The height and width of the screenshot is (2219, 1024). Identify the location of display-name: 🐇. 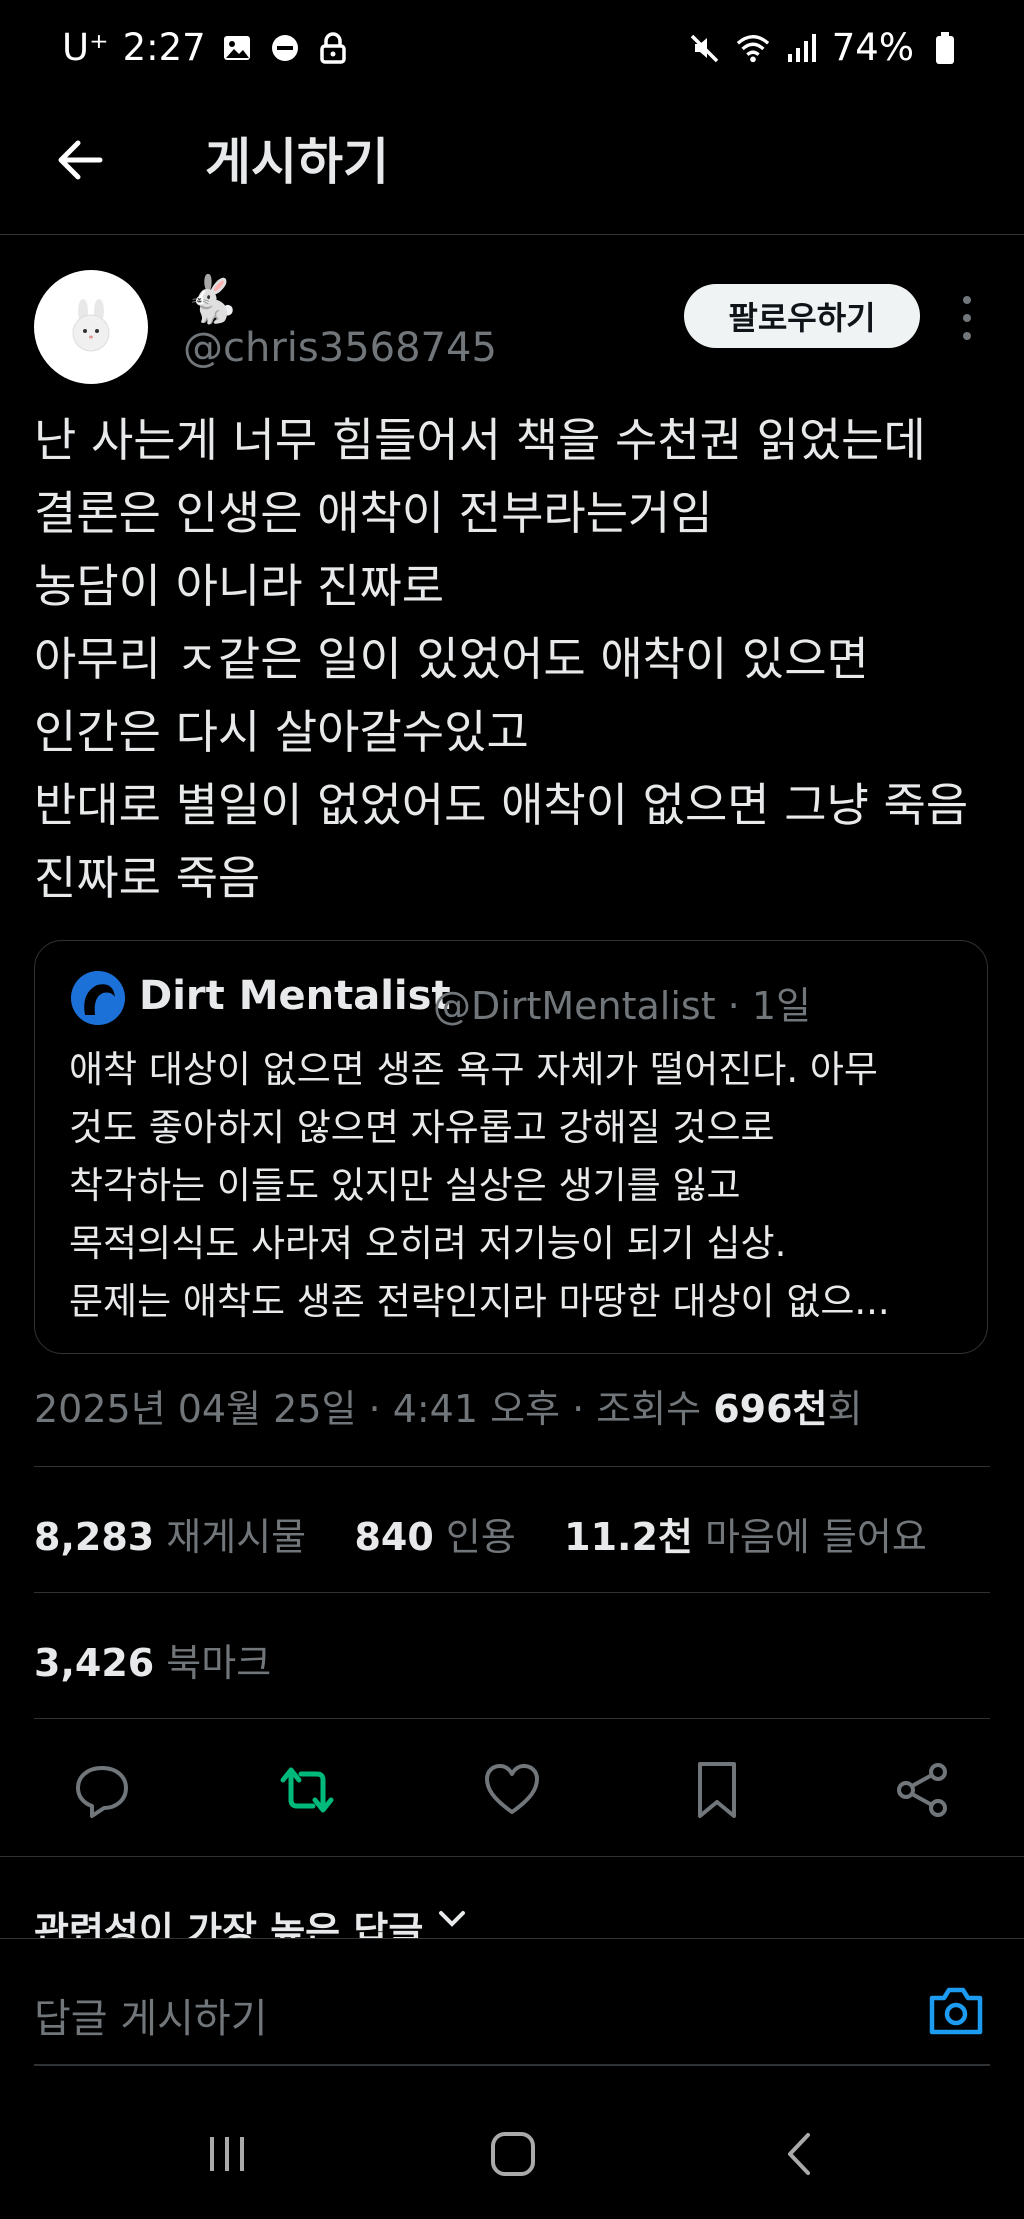
(211, 299).